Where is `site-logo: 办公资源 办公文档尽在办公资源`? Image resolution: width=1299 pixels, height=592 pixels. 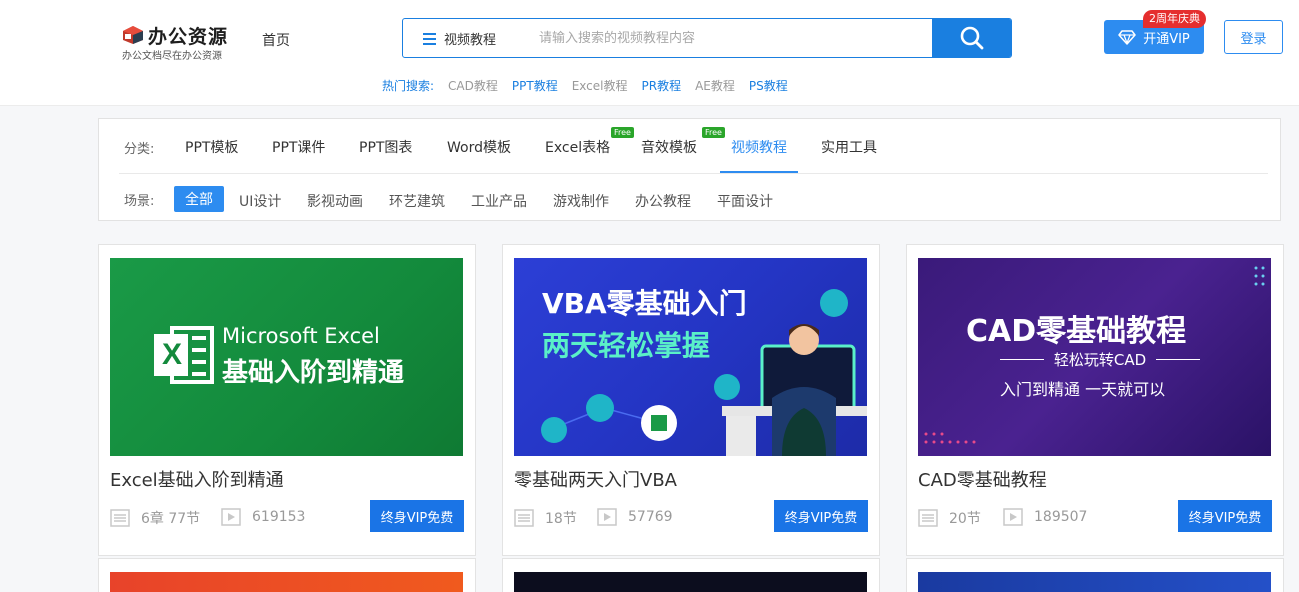 site-logo: 办公资源 办公文档尽在办公资源 is located at coordinates (177, 42).